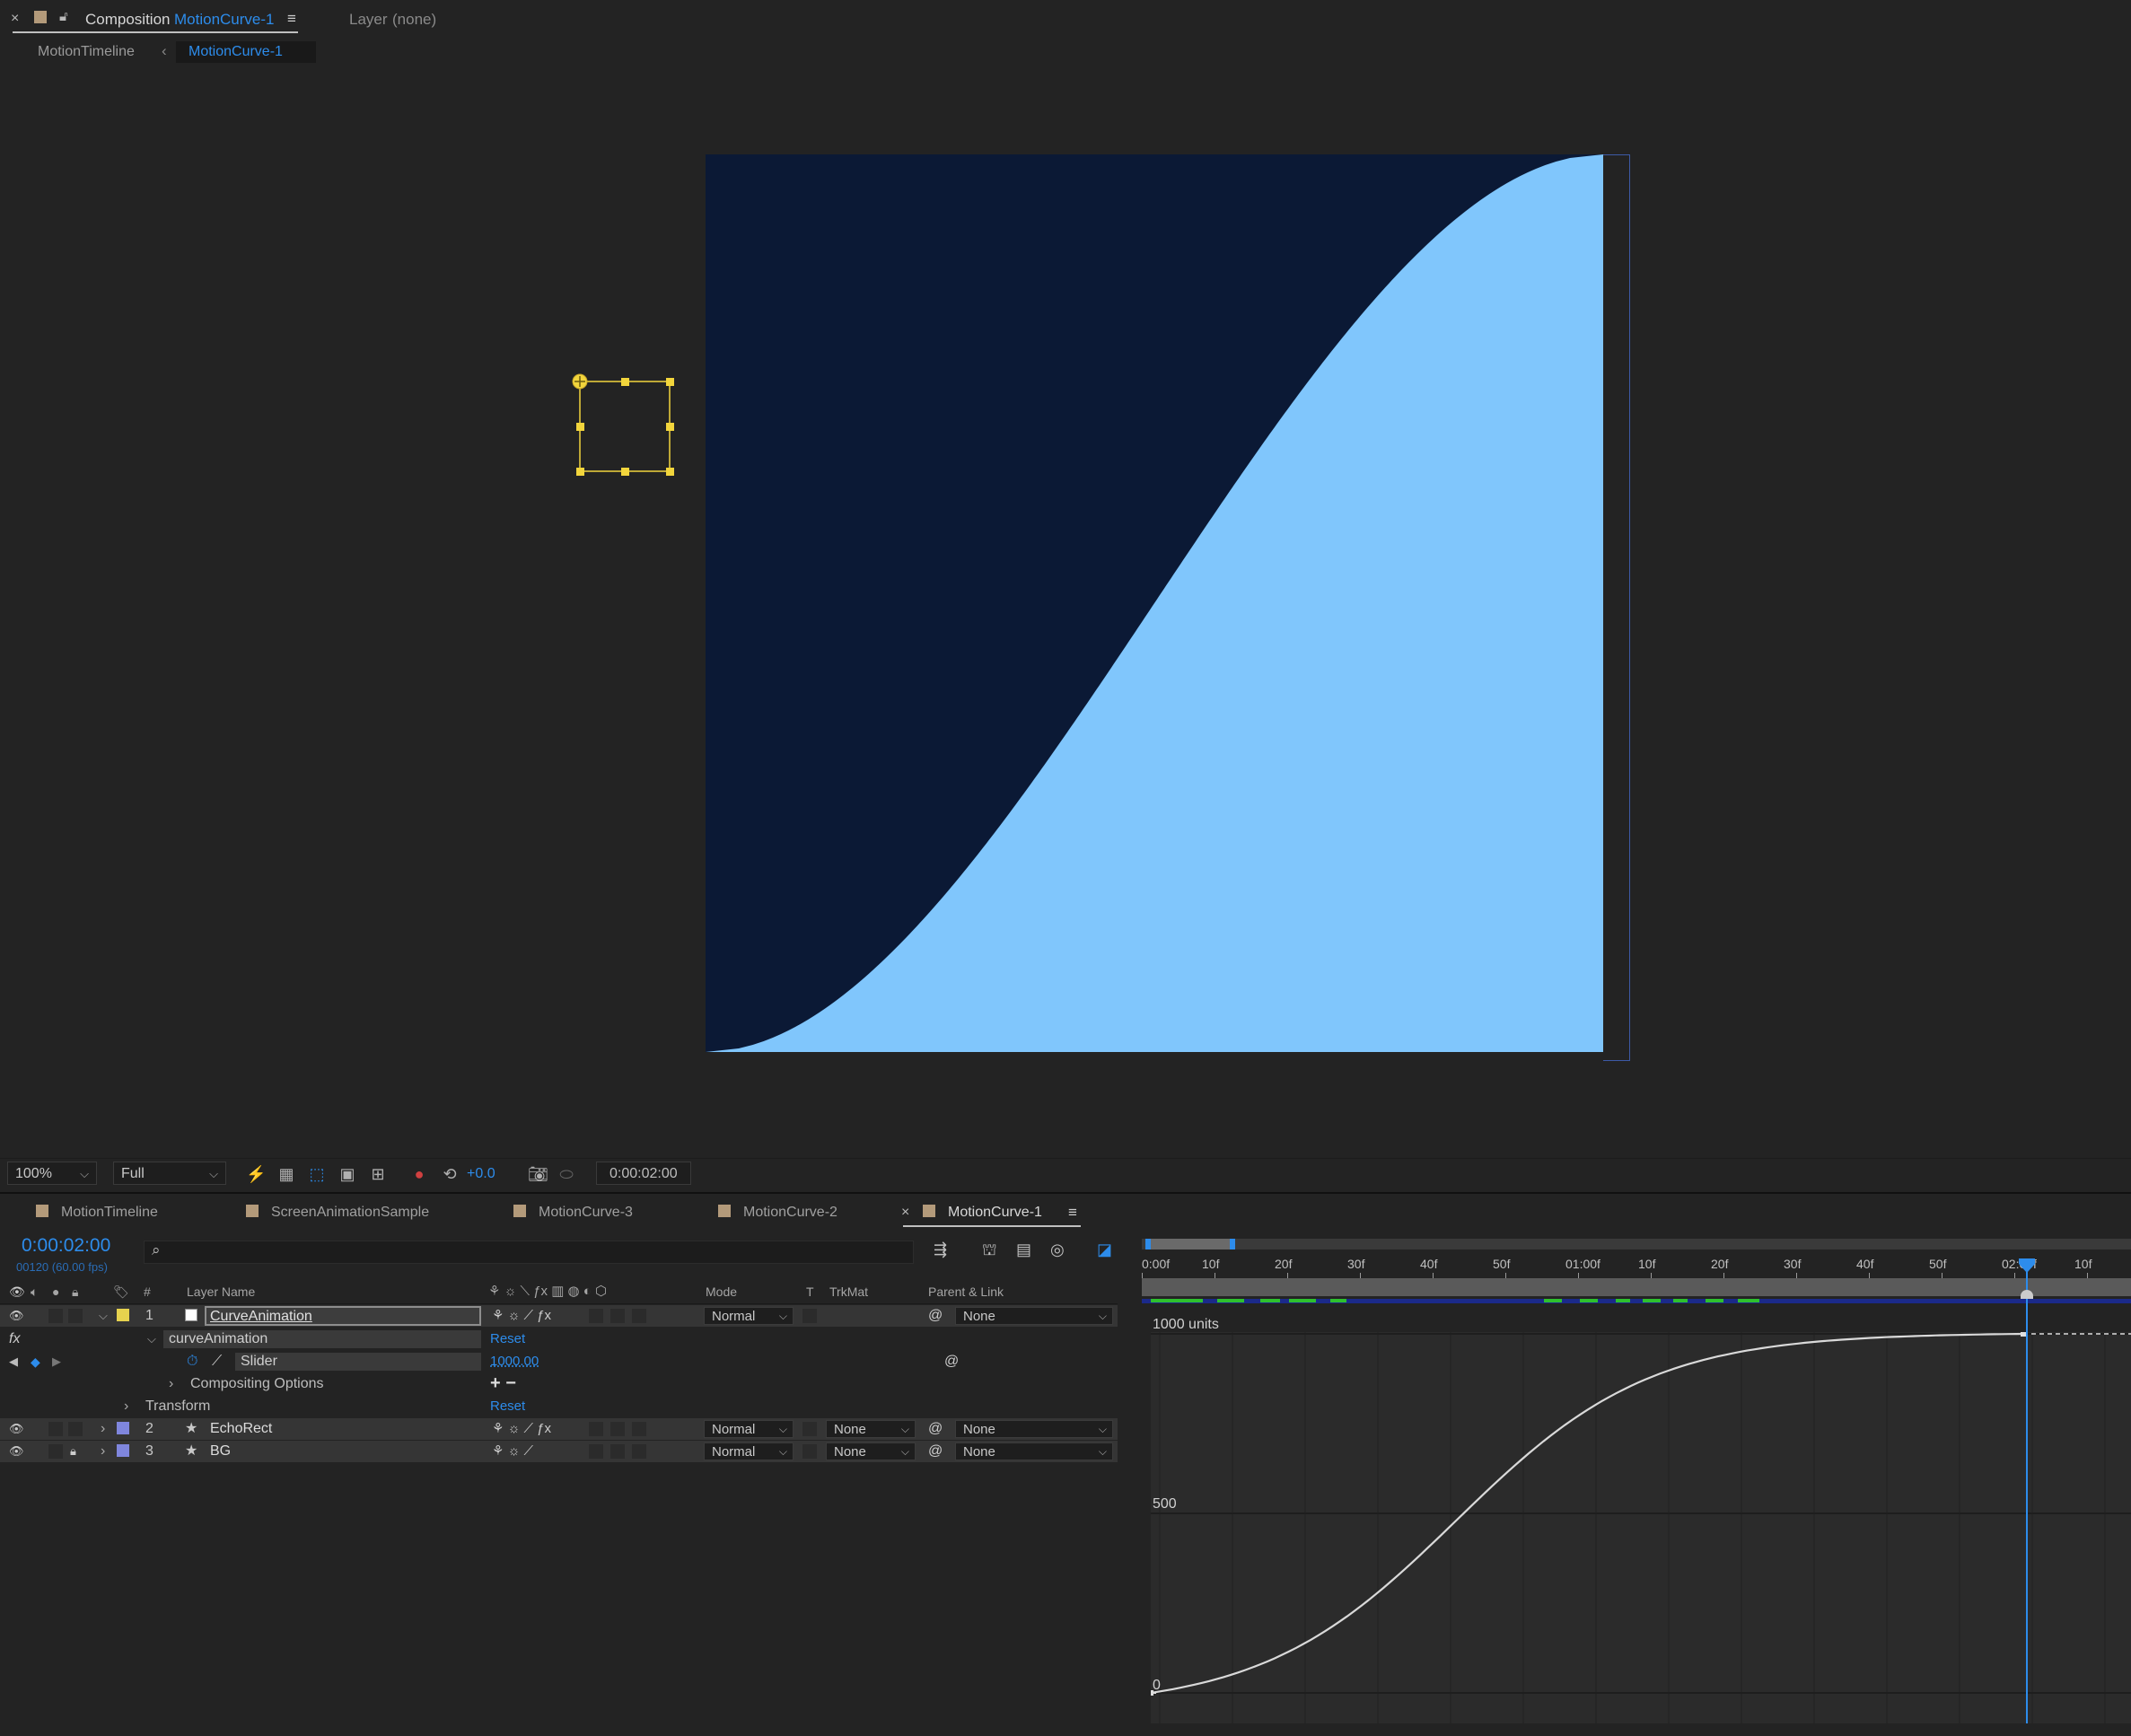 The width and height of the screenshot is (2131, 1736). Describe the element at coordinates (559, 1361) in the screenshot. I see `slider-property-row: ◀ ◆ ▶ ⏱︎ ⟋ Slider 1000.00 @` at that location.